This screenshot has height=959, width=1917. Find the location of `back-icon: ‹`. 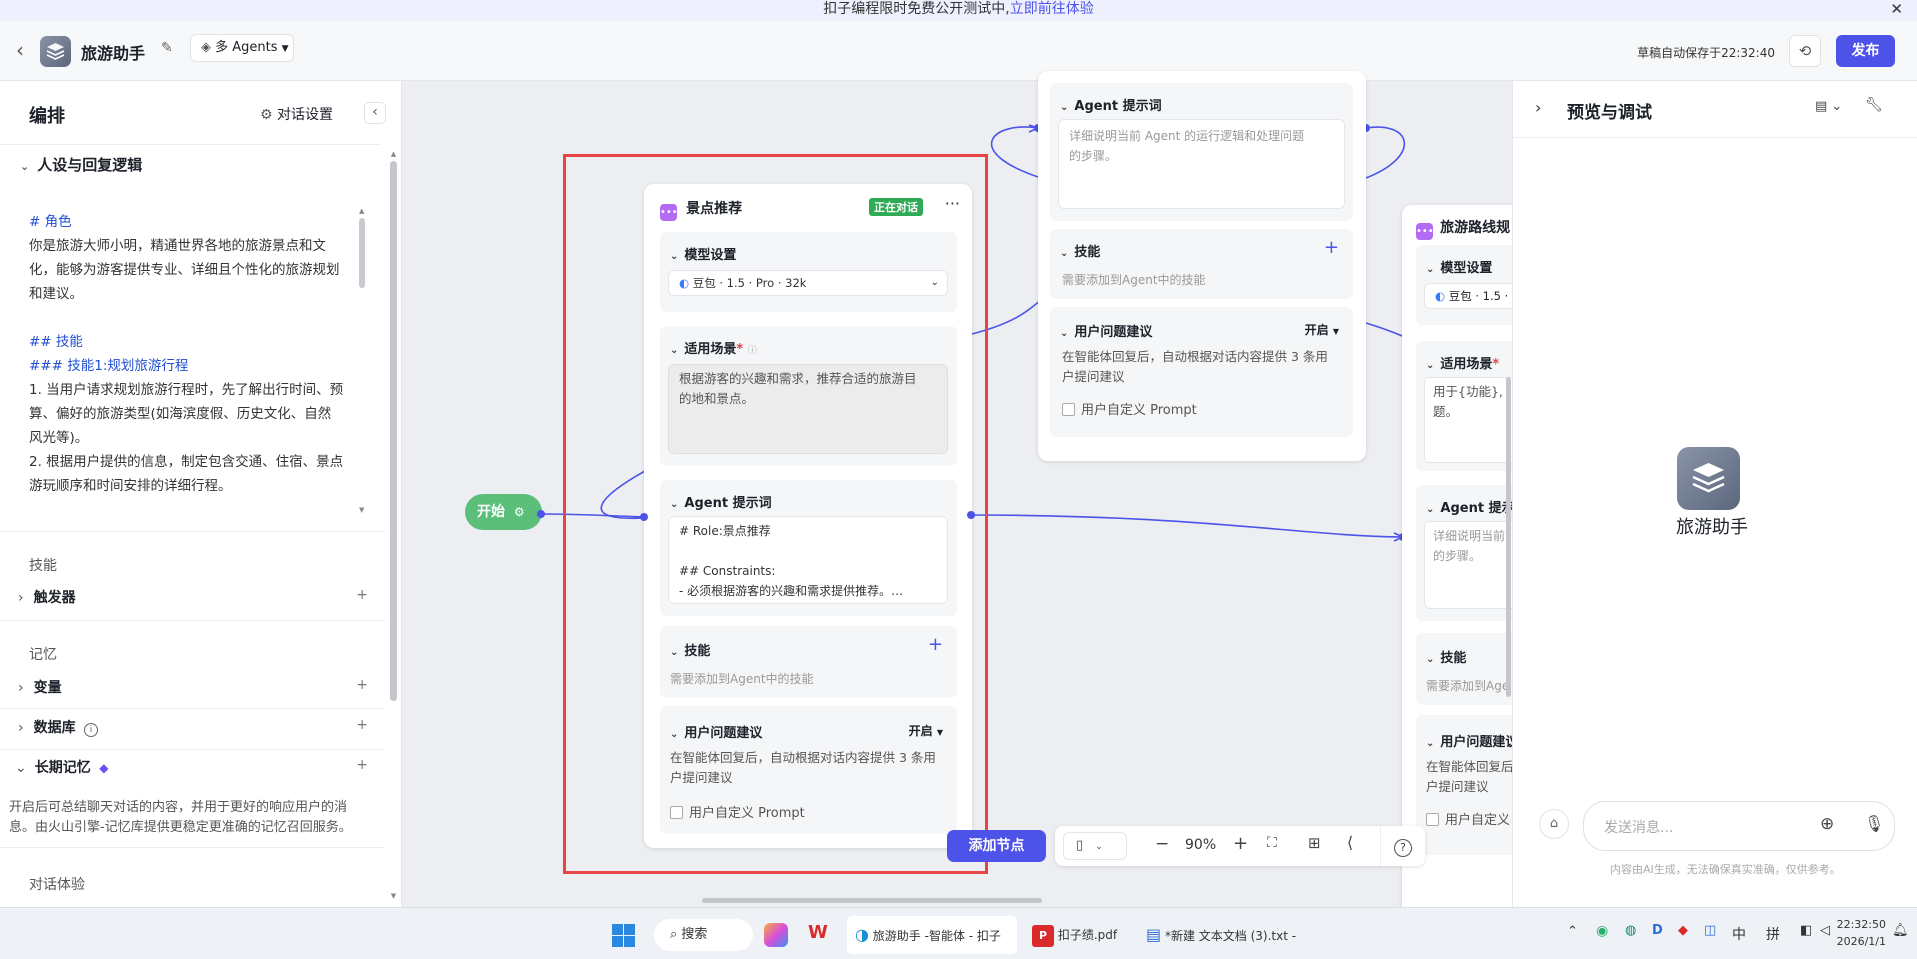

back-icon: ‹ is located at coordinates (20, 50).